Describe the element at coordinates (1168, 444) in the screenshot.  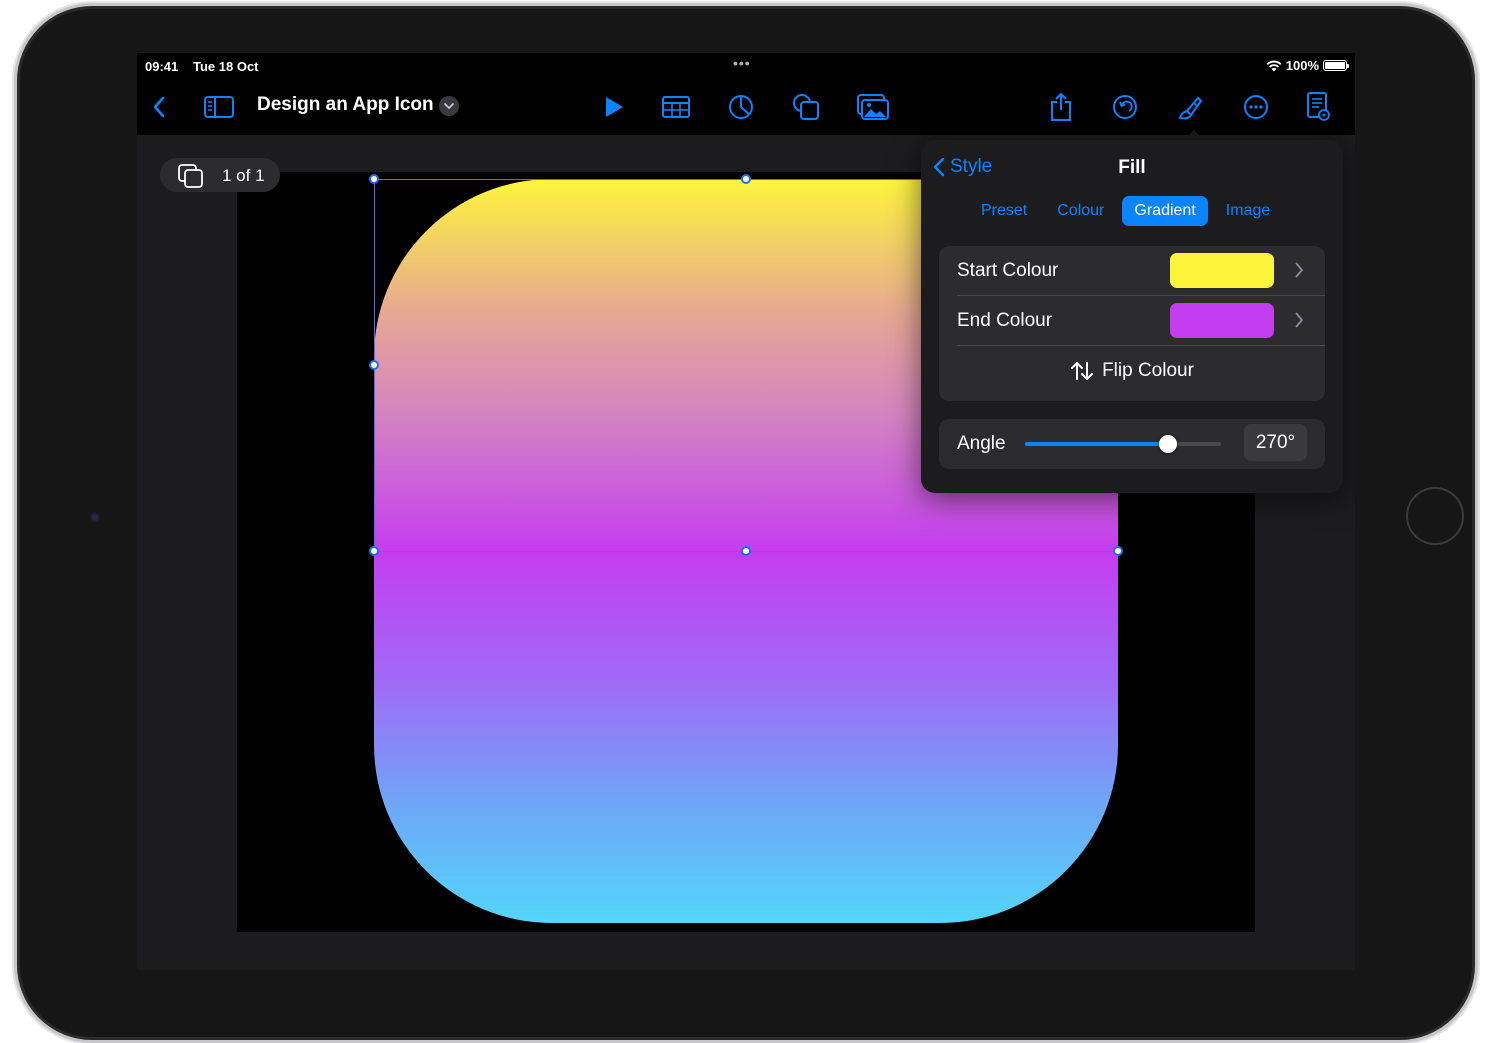
I see `angle-slider-thumb` at that location.